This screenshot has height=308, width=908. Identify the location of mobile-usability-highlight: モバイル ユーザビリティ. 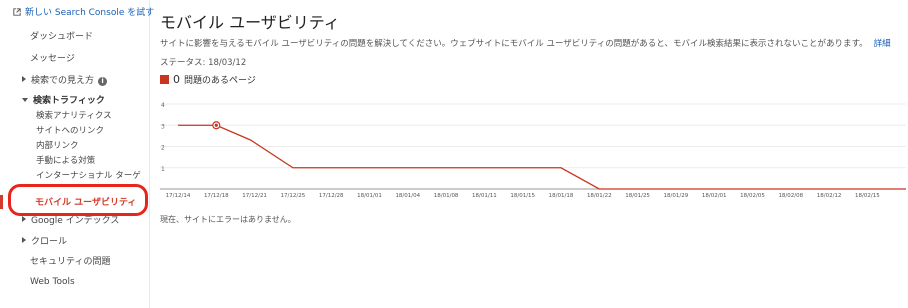
(78, 200).